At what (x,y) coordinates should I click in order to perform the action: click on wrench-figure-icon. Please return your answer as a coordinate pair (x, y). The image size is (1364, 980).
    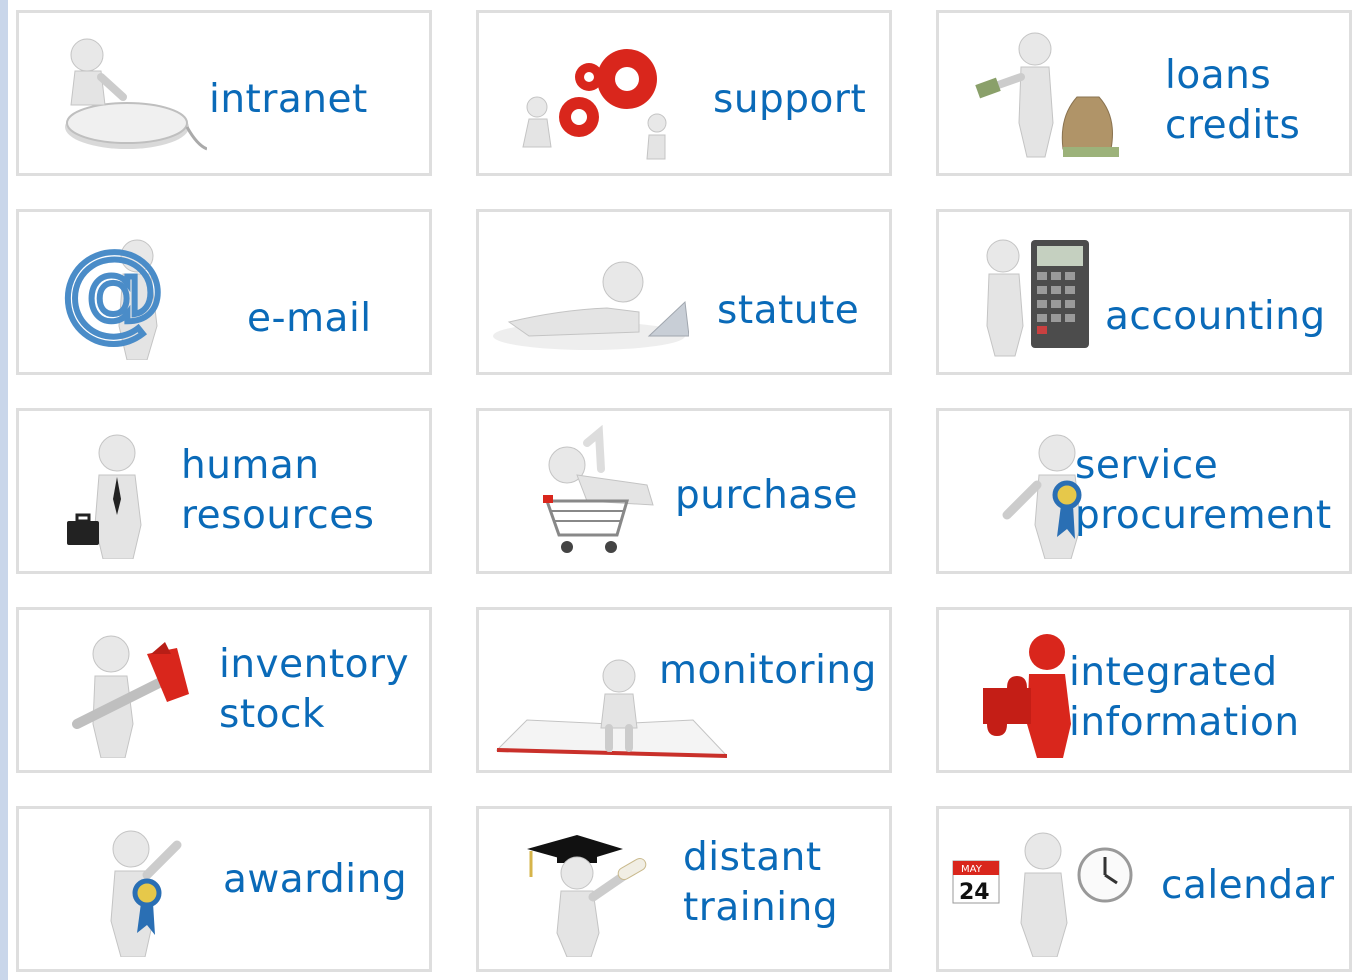
    Looking at the image, I should click on (127, 691).